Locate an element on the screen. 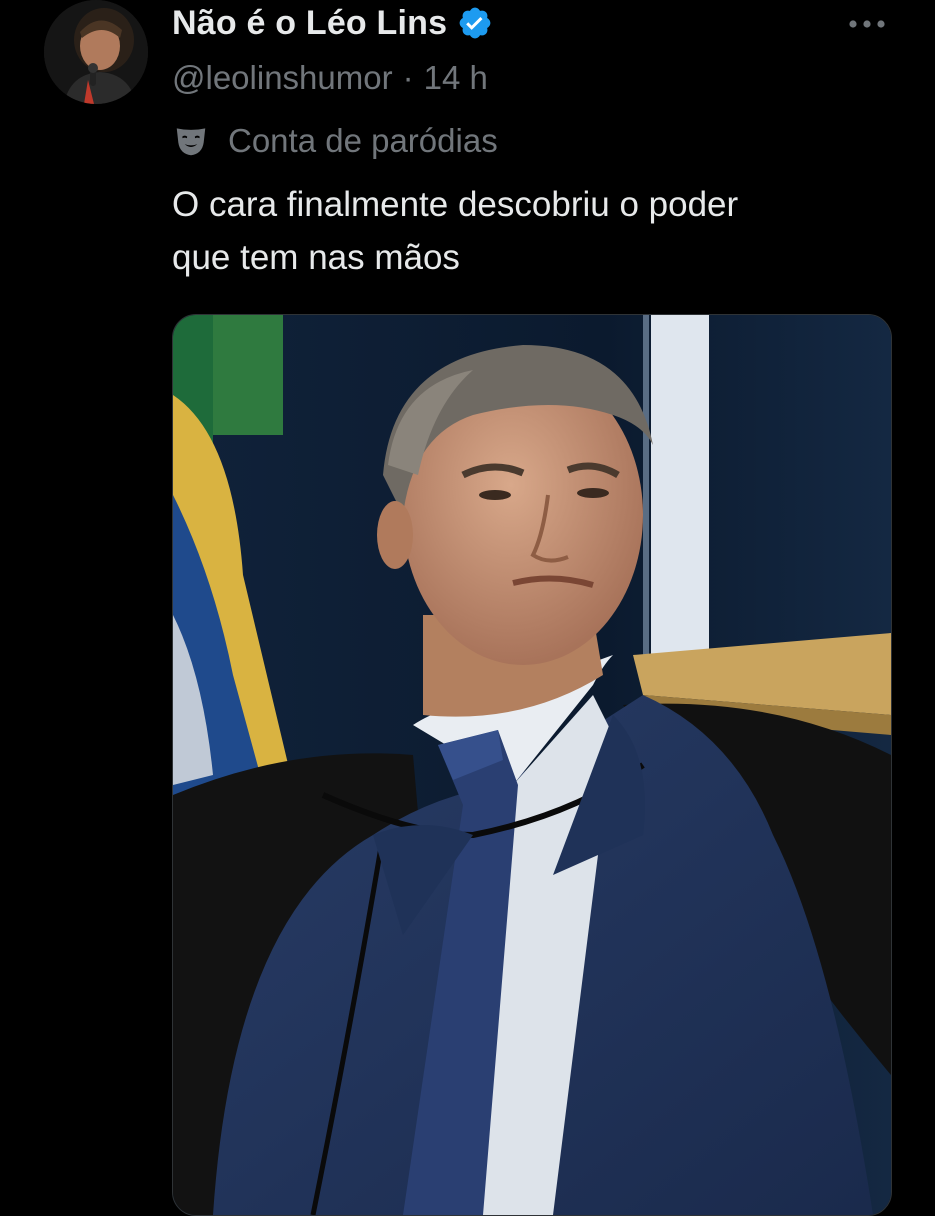 This screenshot has width=935, height=1216. more-options-icon is located at coordinates (867, 24).